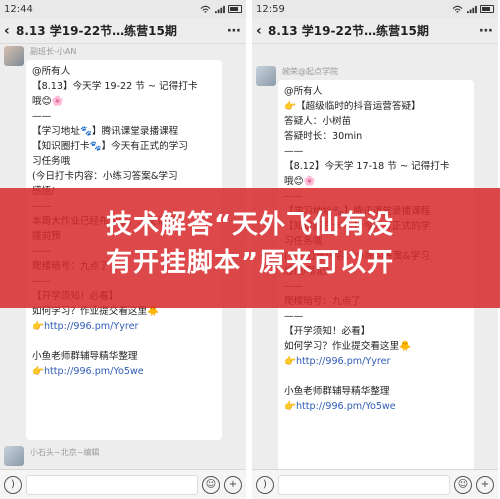 The height and width of the screenshot is (499, 500). What do you see at coordinates (65, 452) in the screenshot?
I see `sender-name: 小石头~北京~编辑` at bounding box center [65, 452].